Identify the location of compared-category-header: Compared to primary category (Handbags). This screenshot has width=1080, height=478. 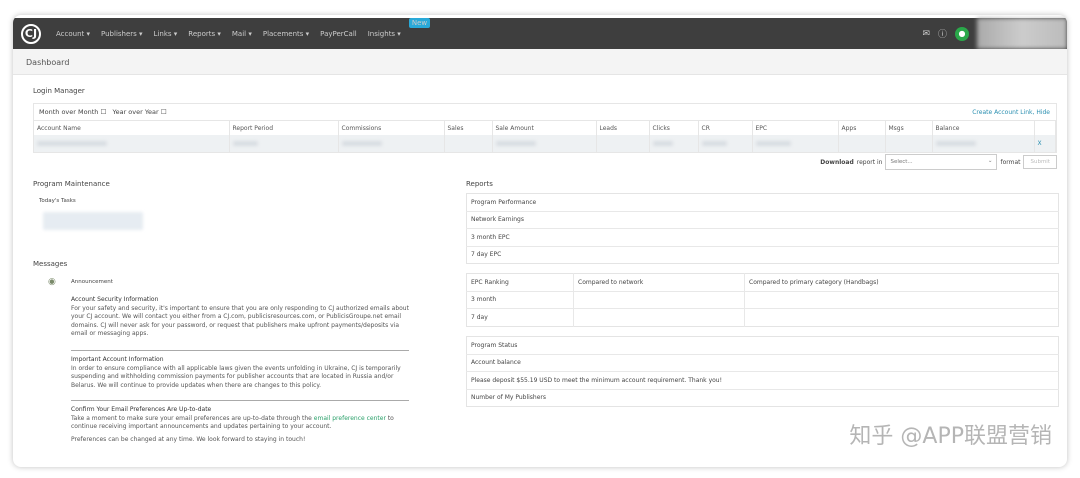
(901, 282).